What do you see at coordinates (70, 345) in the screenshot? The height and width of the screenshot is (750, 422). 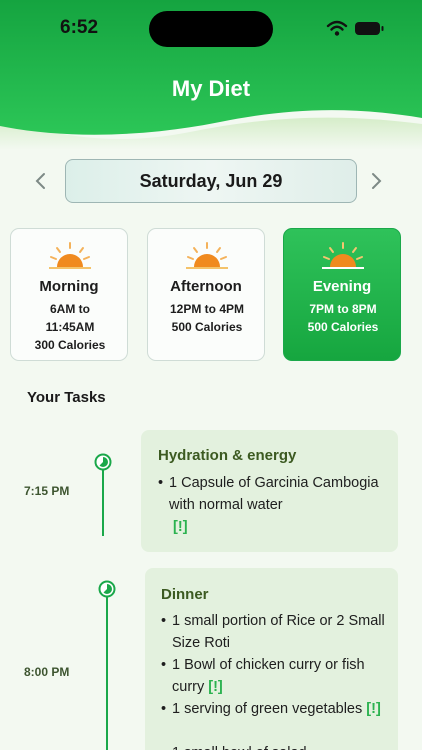 I see `slot-morning-calories: 300 Calories` at bounding box center [70, 345].